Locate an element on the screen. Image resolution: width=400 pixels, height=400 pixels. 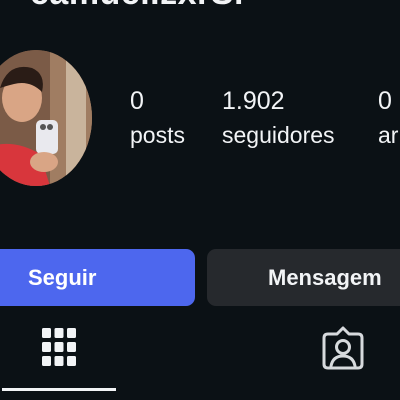
tab-posts-grid is located at coordinates (59, 349).